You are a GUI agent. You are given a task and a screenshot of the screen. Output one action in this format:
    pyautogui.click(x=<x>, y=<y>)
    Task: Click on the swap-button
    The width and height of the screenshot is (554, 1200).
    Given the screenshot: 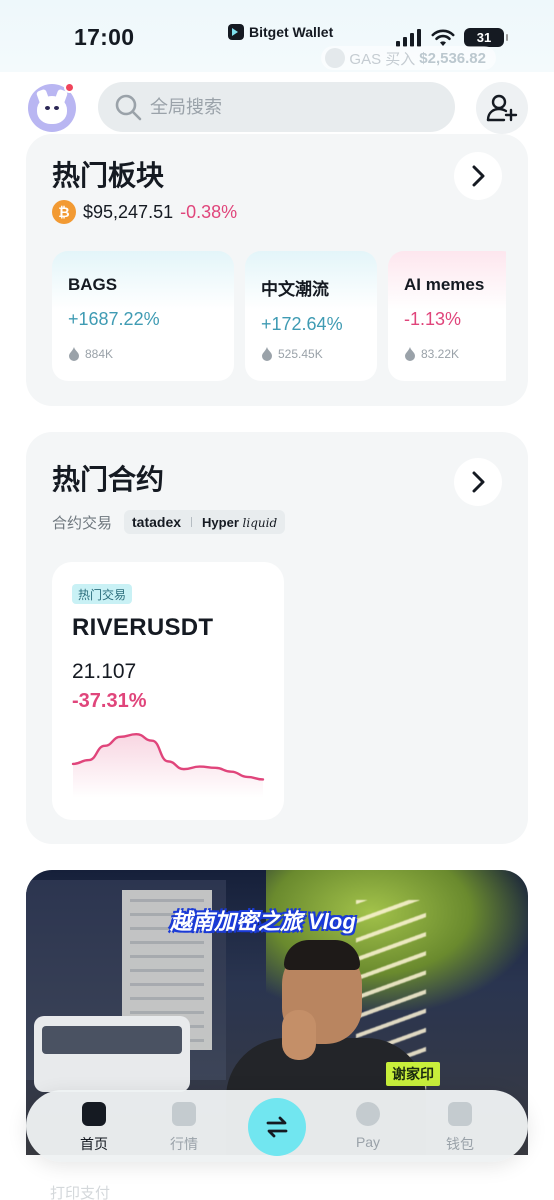 What is the action you would take?
    pyautogui.click(x=277, y=1127)
    